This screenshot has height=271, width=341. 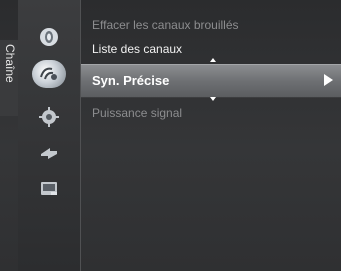 I want to click on application-icon, so click(x=49, y=189).